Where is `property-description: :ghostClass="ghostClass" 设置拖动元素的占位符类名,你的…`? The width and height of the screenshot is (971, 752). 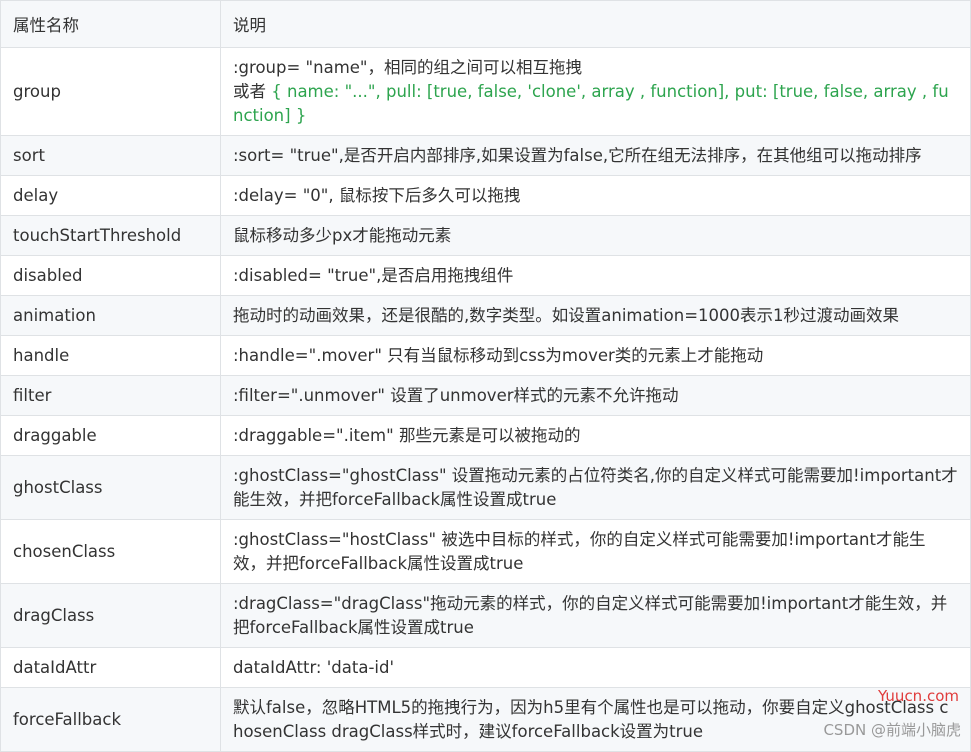
property-description: :ghostClass="ghostClass" 设置拖动元素的占位符类名,你的… is located at coordinates (595, 487).